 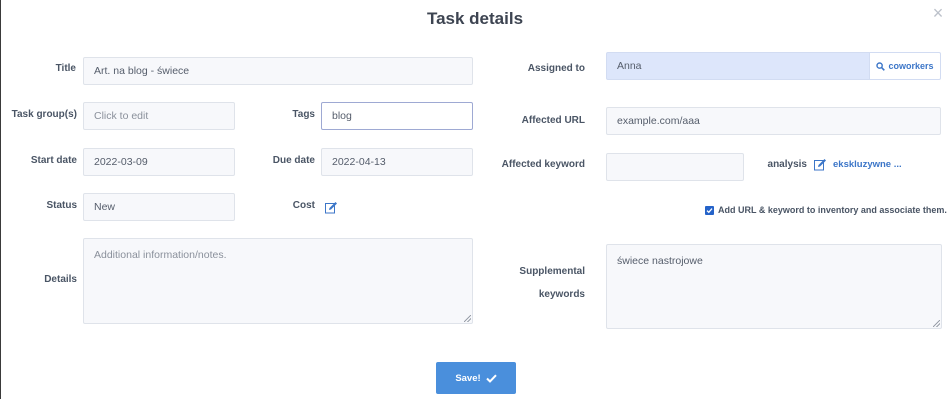 I want to click on edit-cost-pencil-icon, so click(x=331, y=207).